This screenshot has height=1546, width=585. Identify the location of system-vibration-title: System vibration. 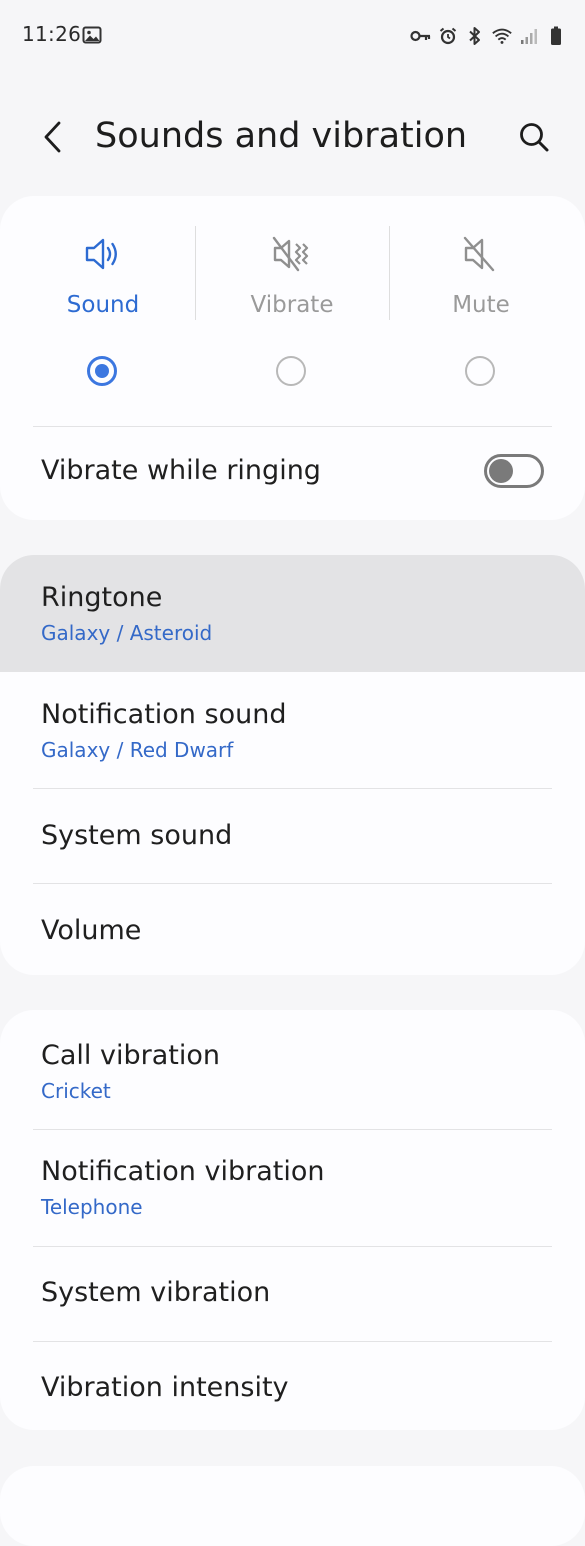
(156, 1292).